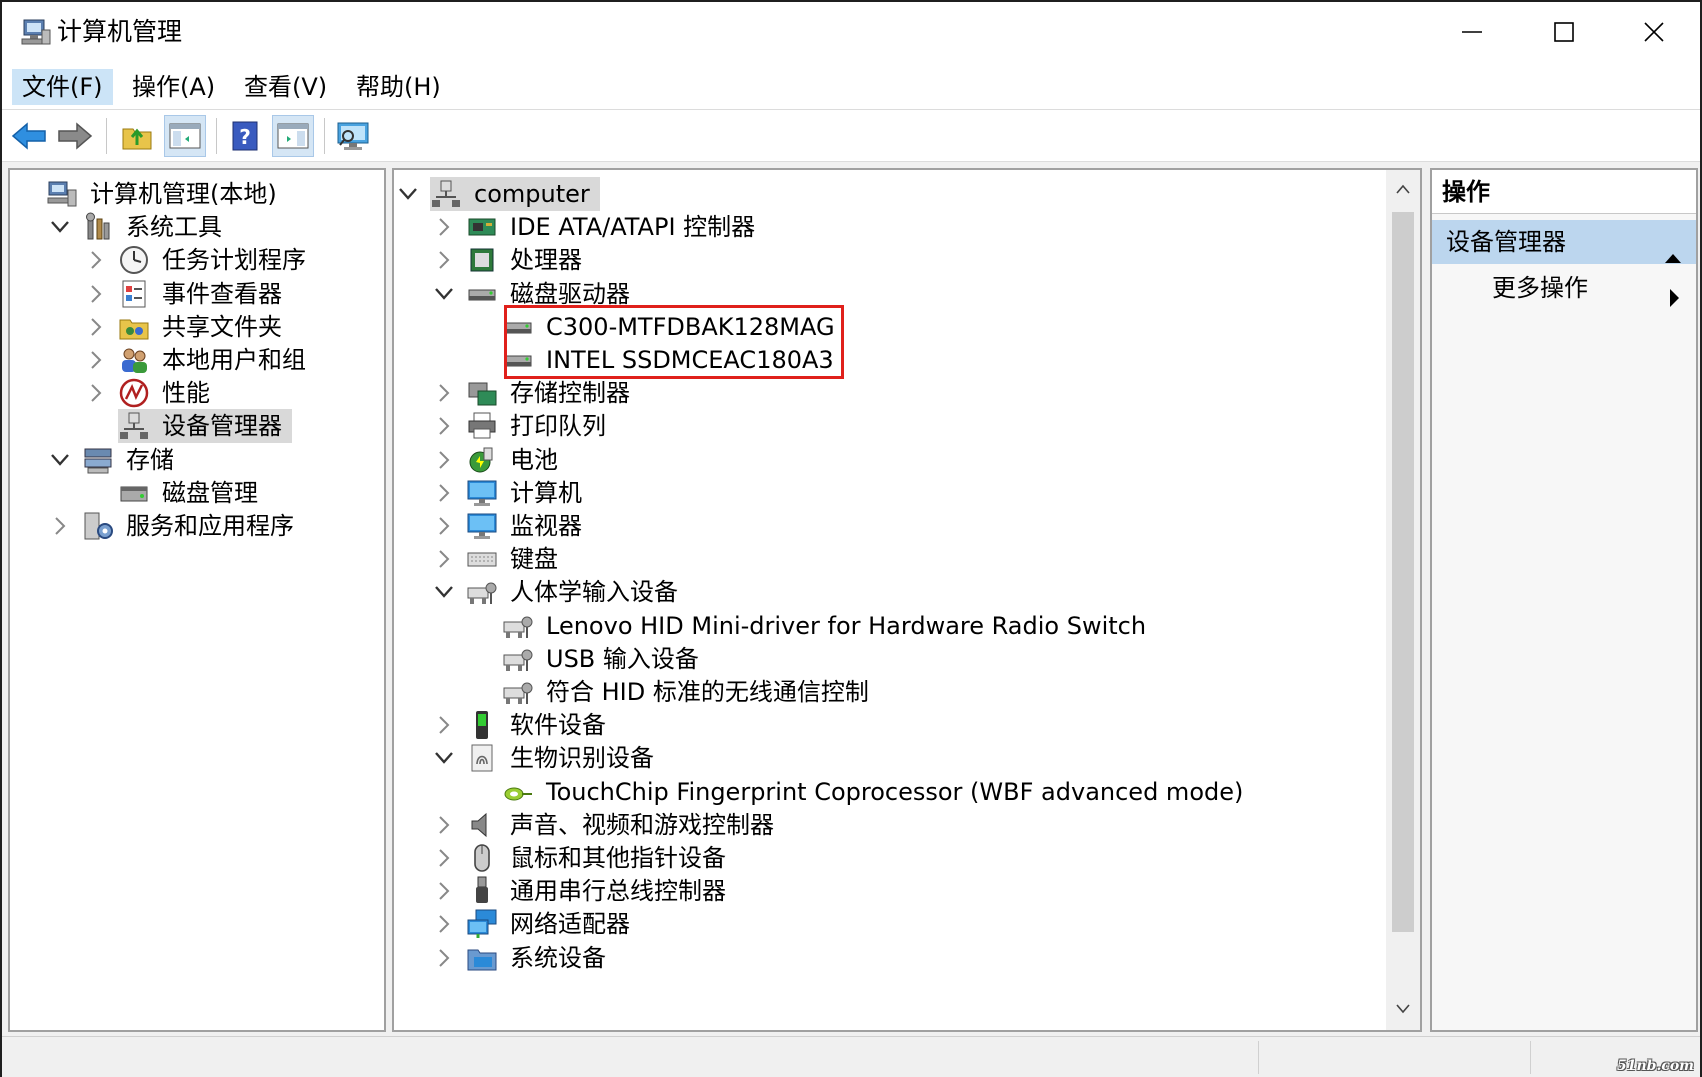  I want to click on tree-item-7: 设备管理器, so click(188, 426).